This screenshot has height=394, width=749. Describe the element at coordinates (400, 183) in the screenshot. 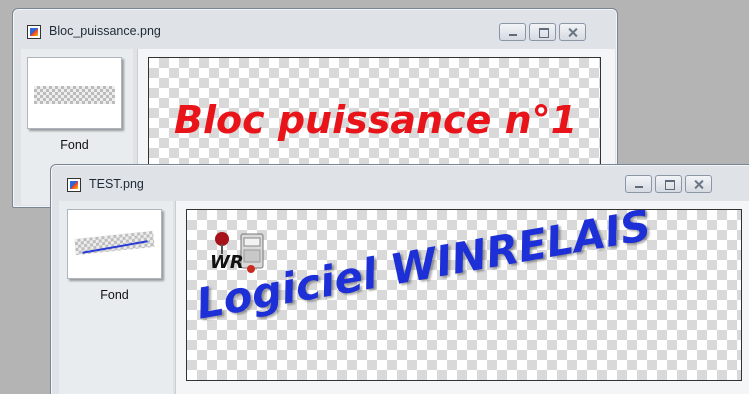

I see `title-bar: TEST.png` at that location.